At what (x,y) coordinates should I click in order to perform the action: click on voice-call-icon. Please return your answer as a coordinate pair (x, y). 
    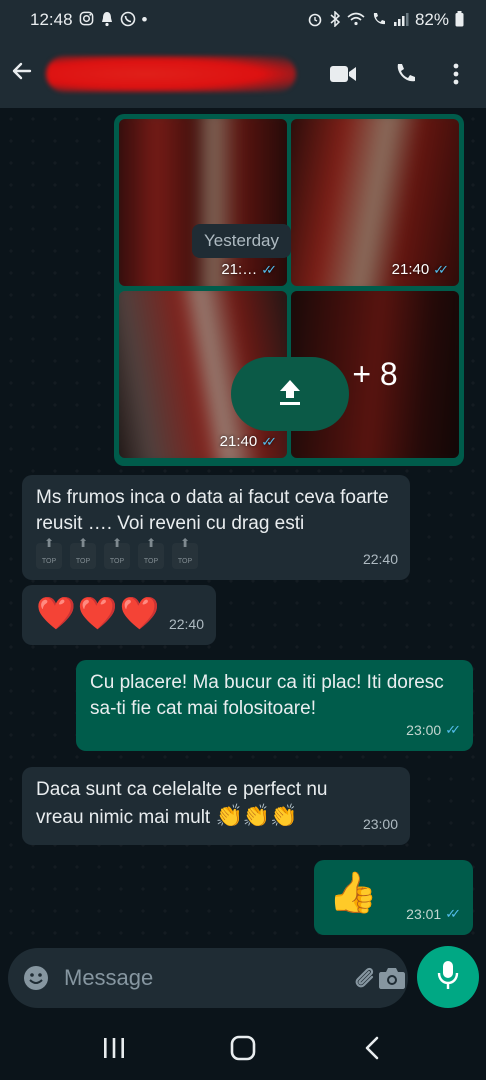
    Looking at the image, I should click on (405, 74).